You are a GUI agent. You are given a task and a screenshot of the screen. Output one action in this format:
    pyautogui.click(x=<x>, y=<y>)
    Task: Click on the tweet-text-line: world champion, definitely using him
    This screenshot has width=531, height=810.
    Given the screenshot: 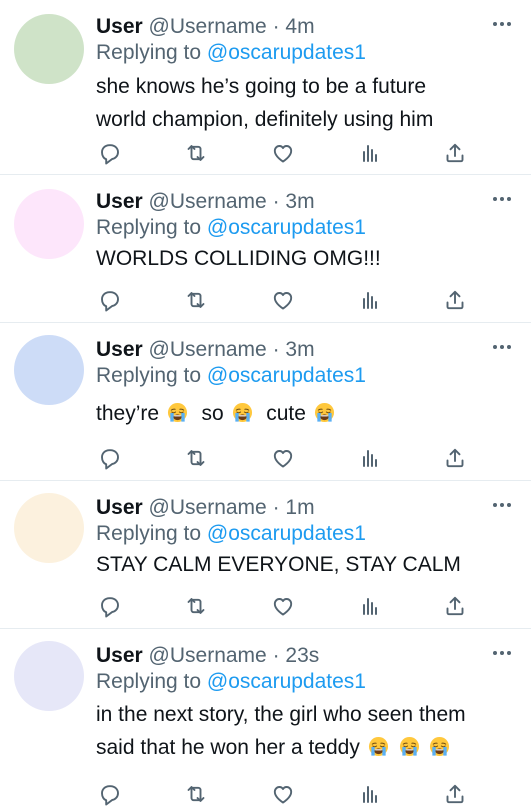 What is the action you would take?
    pyautogui.click(x=265, y=119)
    